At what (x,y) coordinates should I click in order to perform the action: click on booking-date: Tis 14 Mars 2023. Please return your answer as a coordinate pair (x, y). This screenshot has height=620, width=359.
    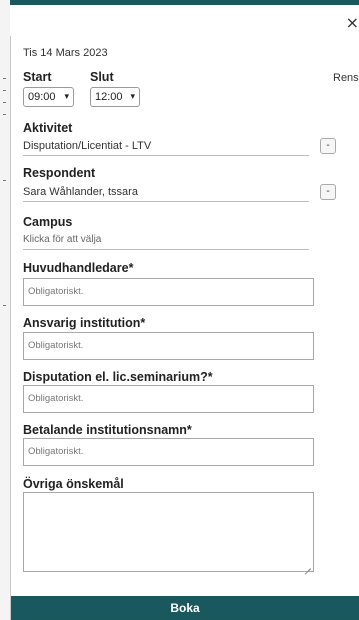
    Looking at the image, I should click on (65, 53).